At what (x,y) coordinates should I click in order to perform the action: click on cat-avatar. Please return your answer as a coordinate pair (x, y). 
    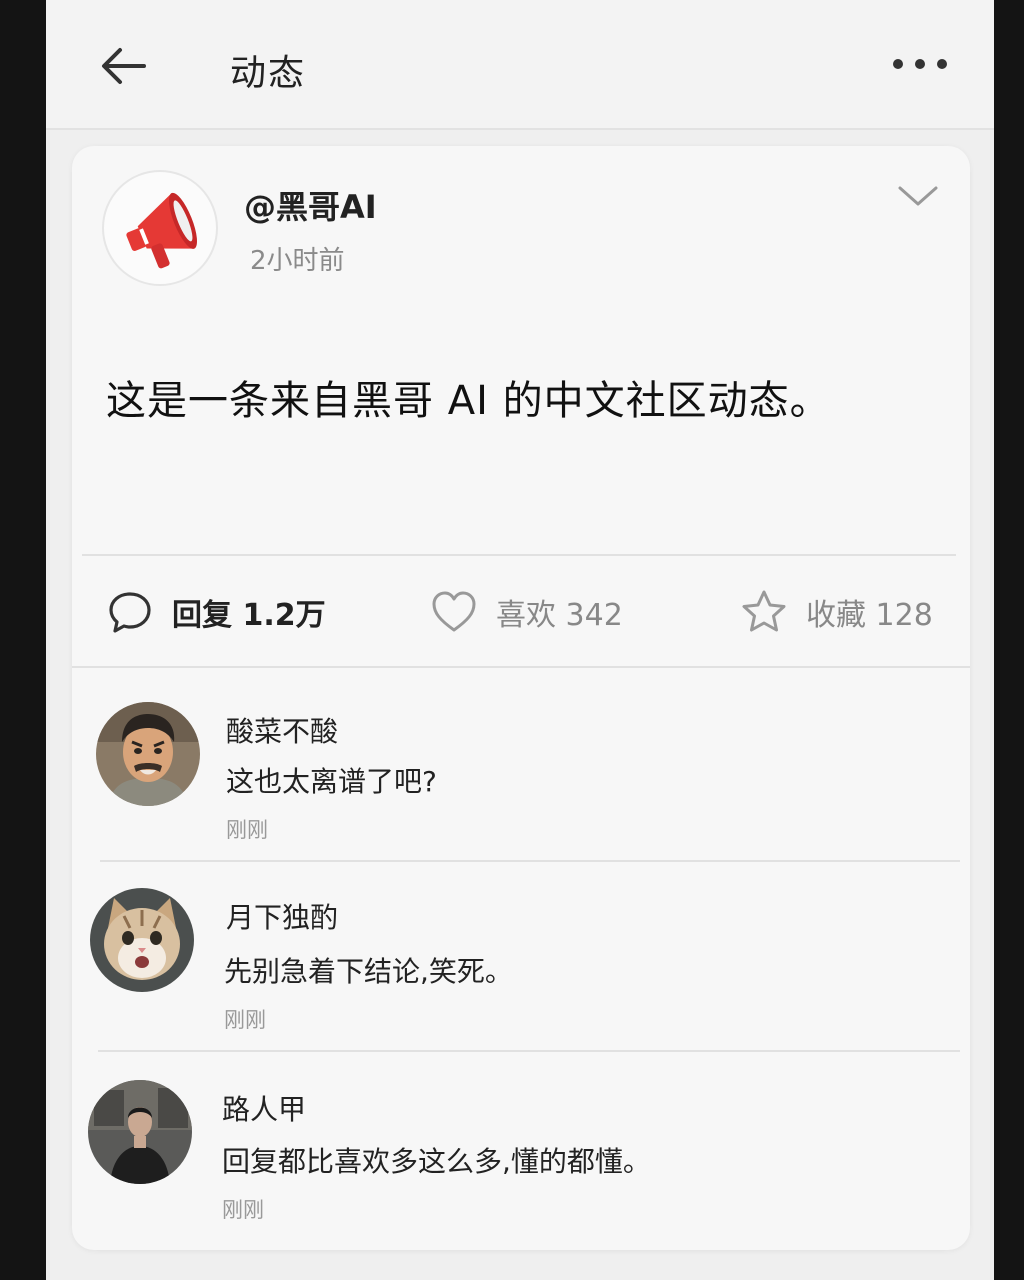
    Looking at the image, I should click on (142, 940).